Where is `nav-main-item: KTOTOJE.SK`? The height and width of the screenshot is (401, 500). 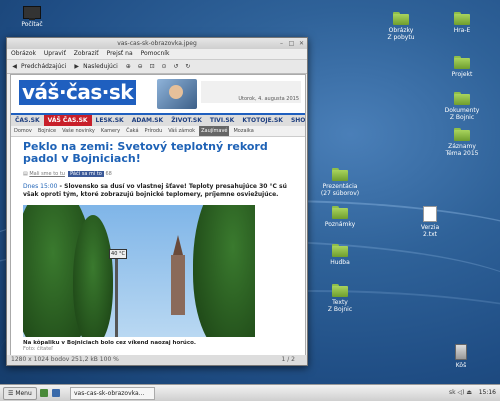
nav-main-item: KTOTOJE.SK is located at coordinates (262, 120).